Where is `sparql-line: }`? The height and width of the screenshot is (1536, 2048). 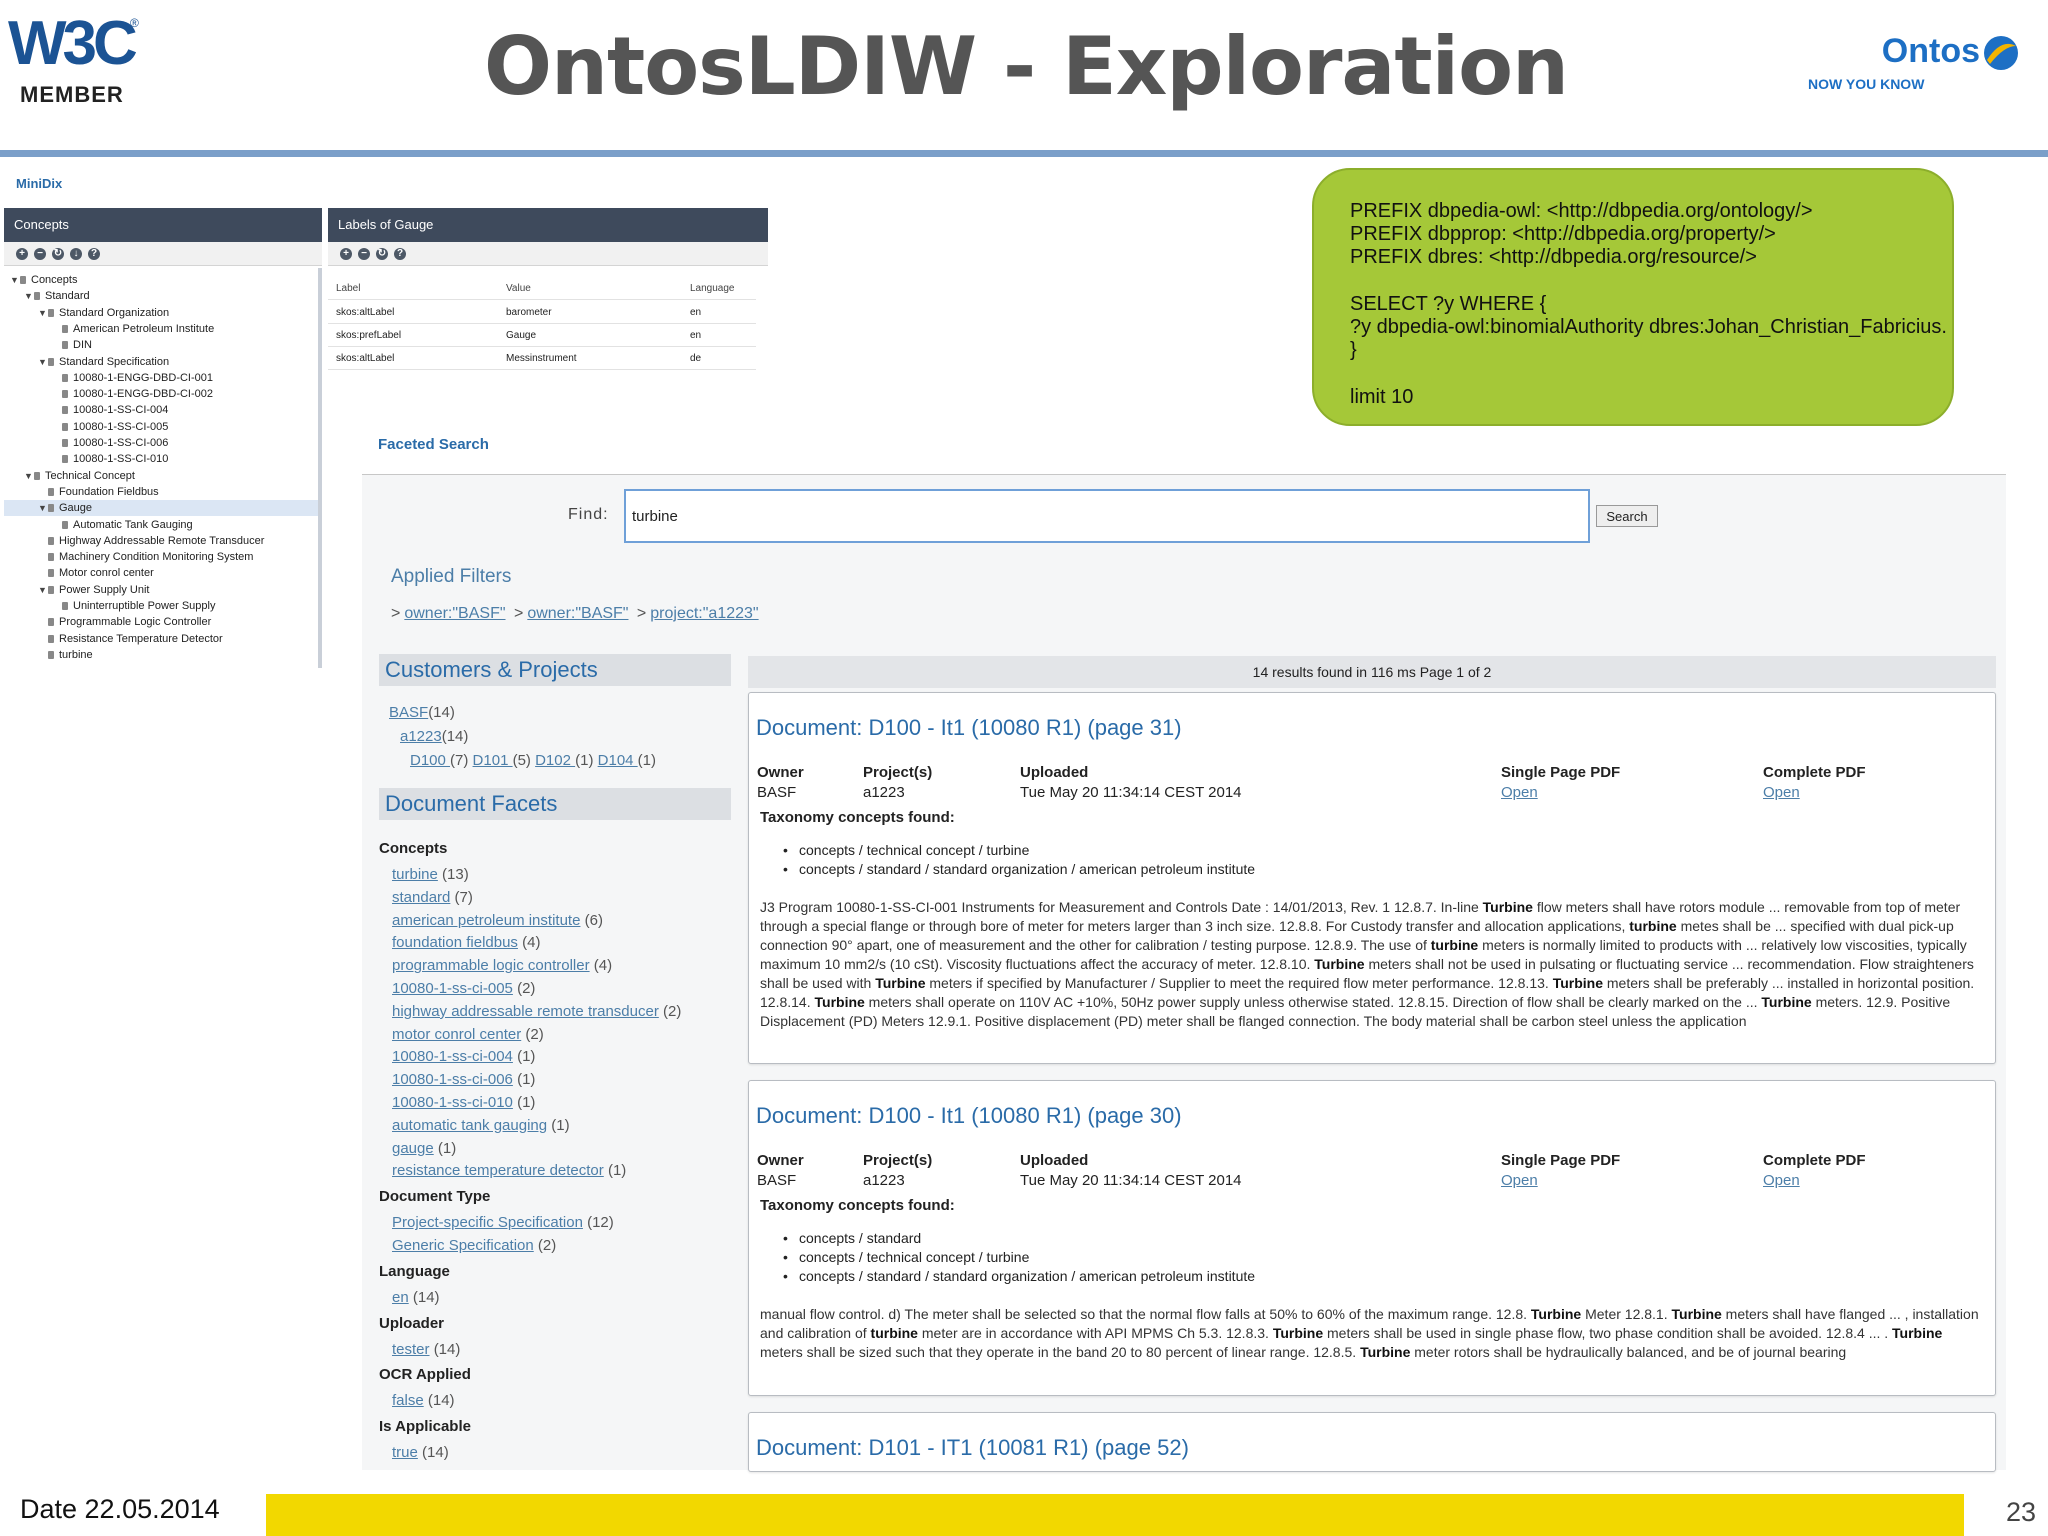 sparql-line: } is located at coordinates (1353, 350).